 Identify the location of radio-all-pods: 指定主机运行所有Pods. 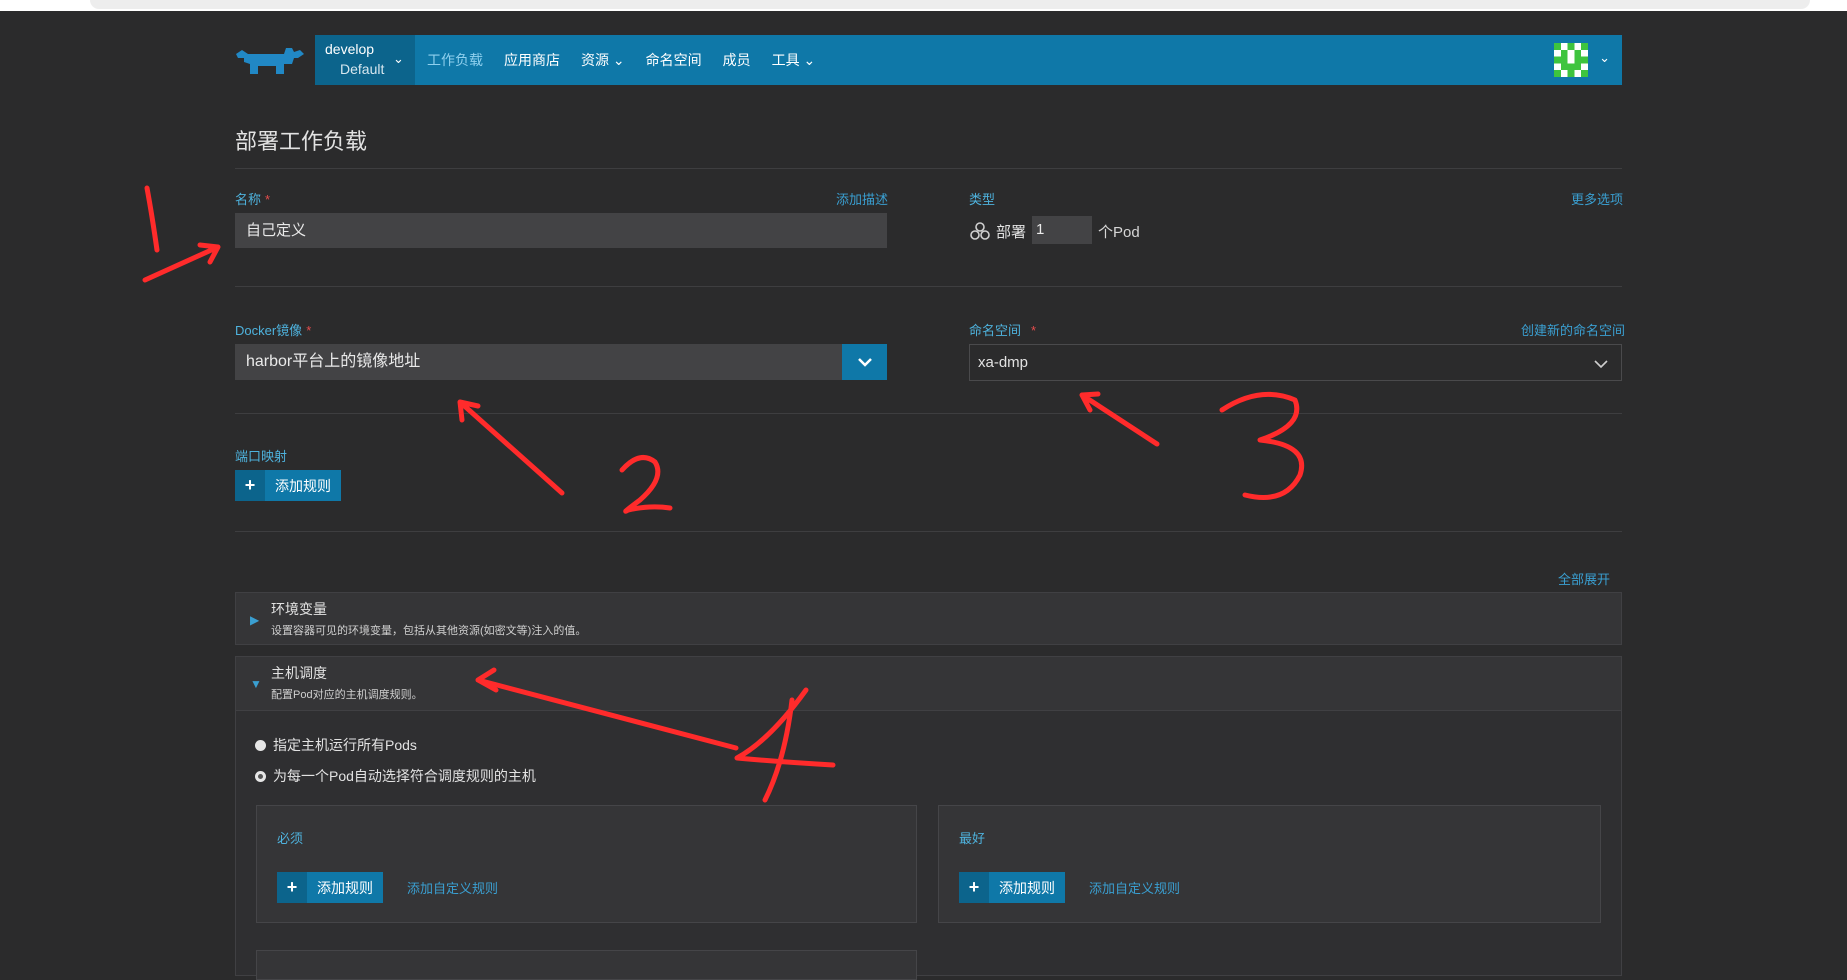
(336, 745).